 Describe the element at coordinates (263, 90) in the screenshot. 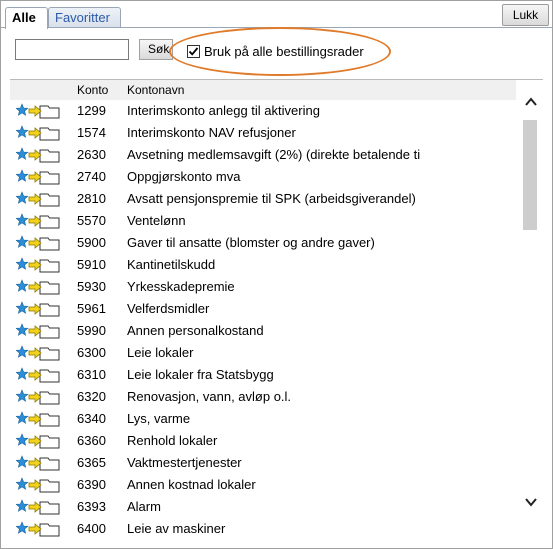

I see `list-header: Konto Kontonavn` at that location.